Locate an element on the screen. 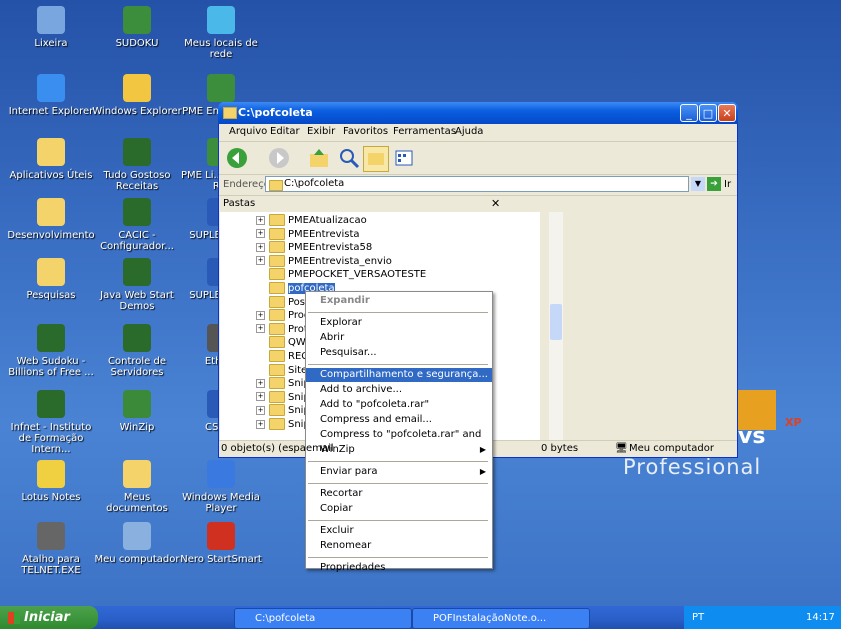  desktop-icon: Controle de Servidores is located at coordinates (137, 351).